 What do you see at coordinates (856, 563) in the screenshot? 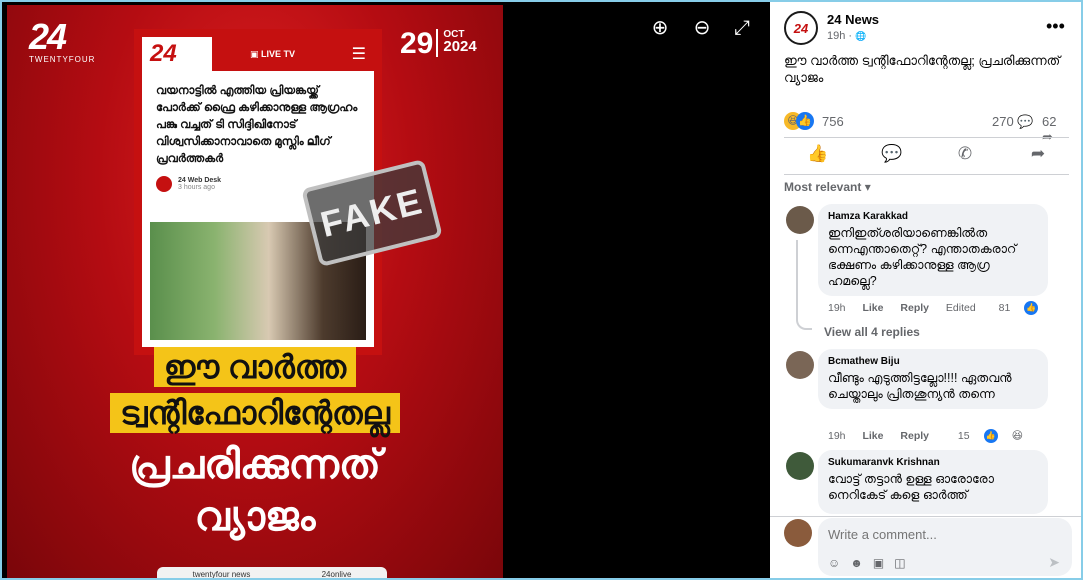
I see `emoji-icon: ☻` at bounding box center [856, 563].